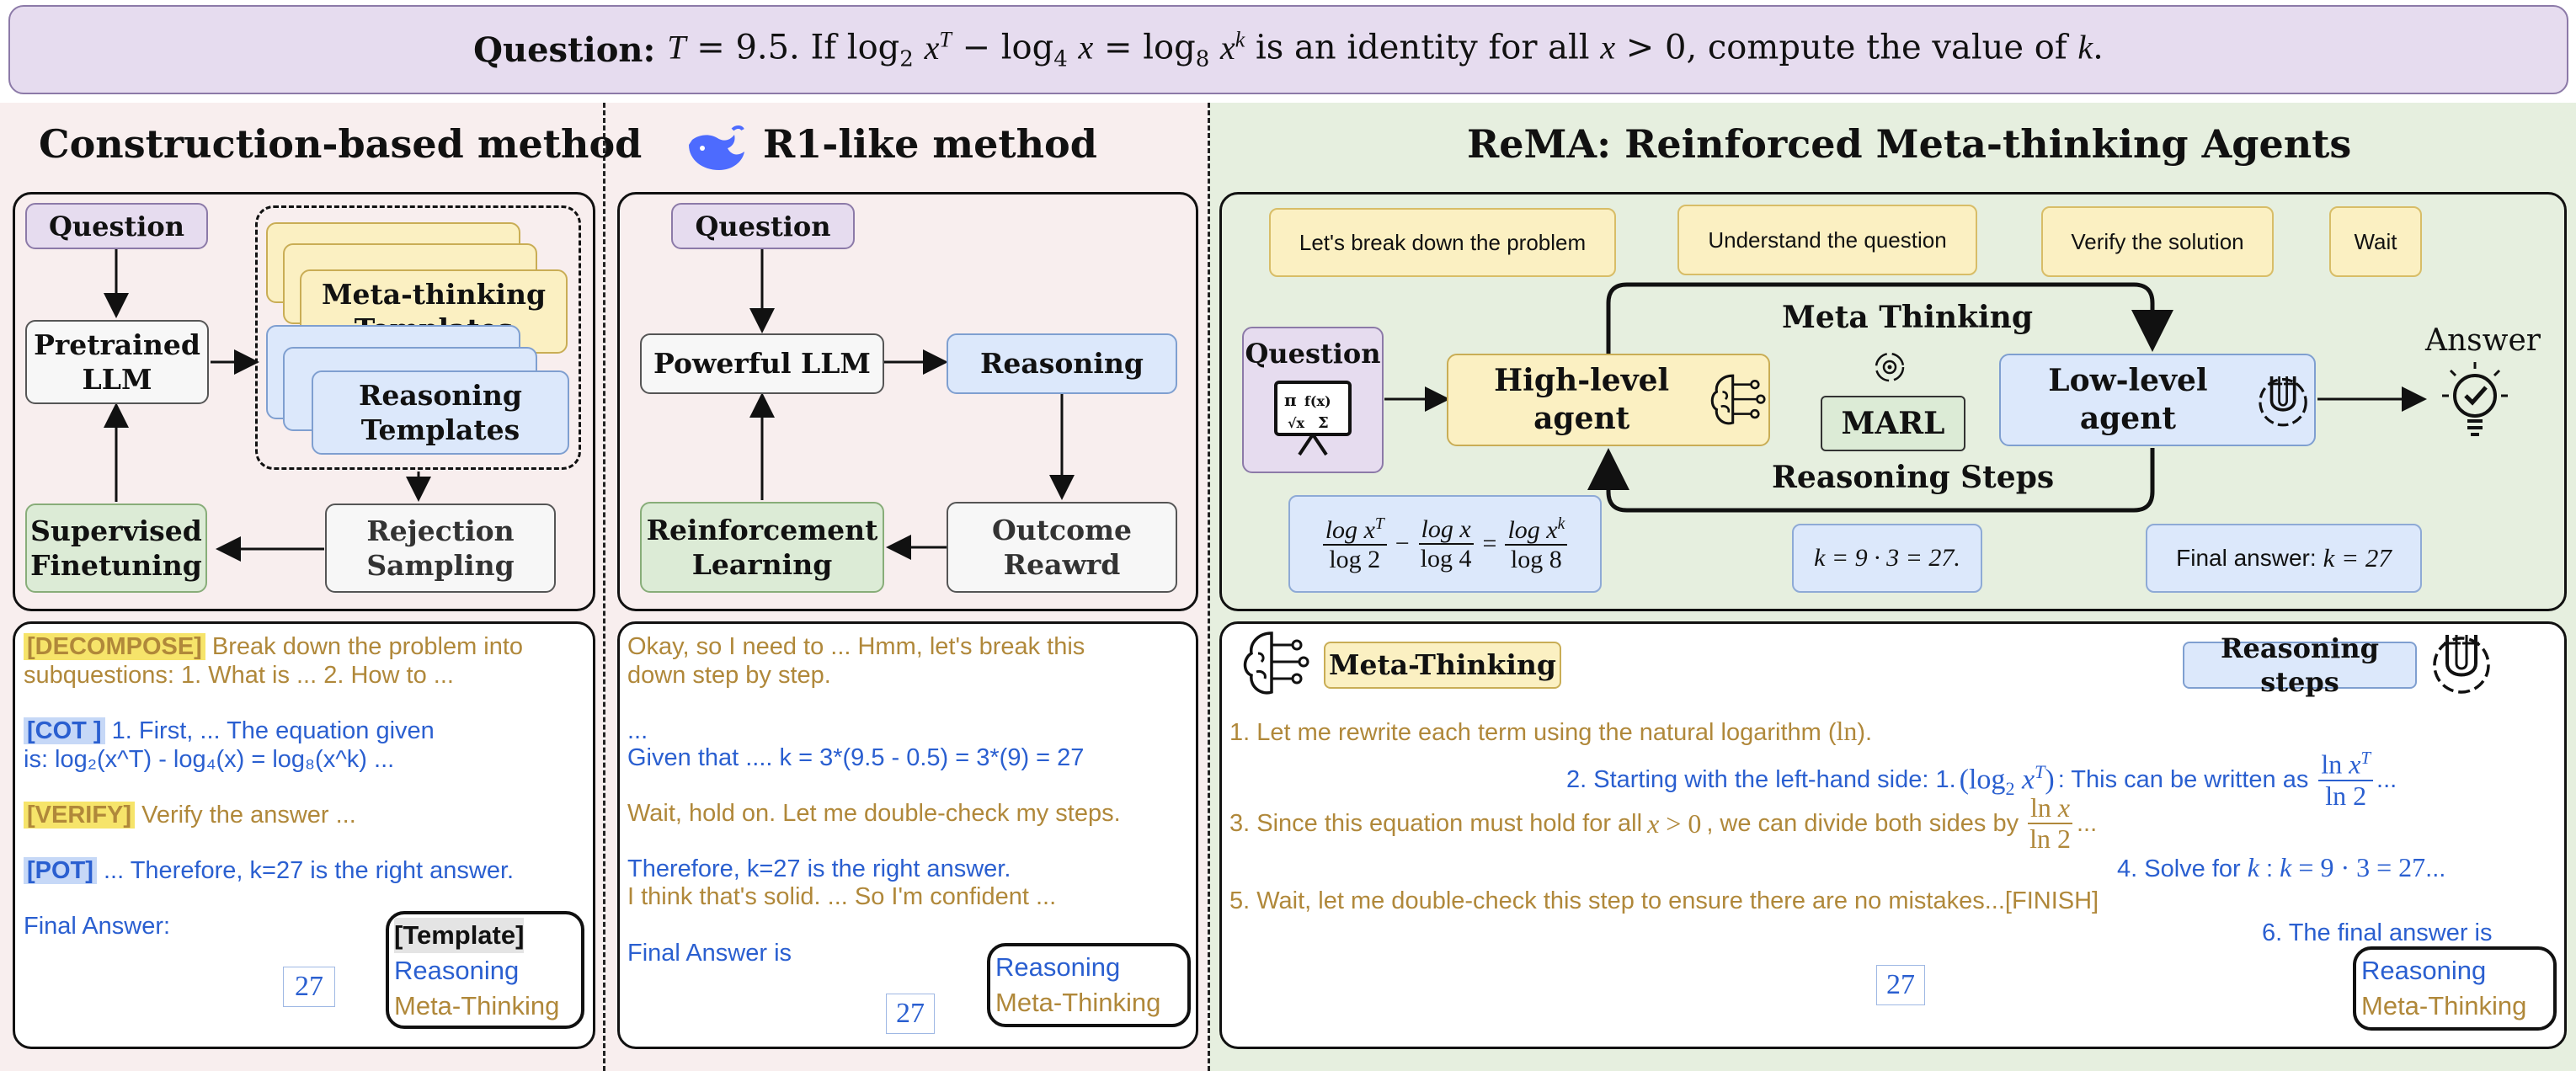 This screenshot has height=1071, width=2576. What do you see at coordinates (763, 226) in the screenshot?
I see `r1-question-node: Question` at bounding box center [763, 226].